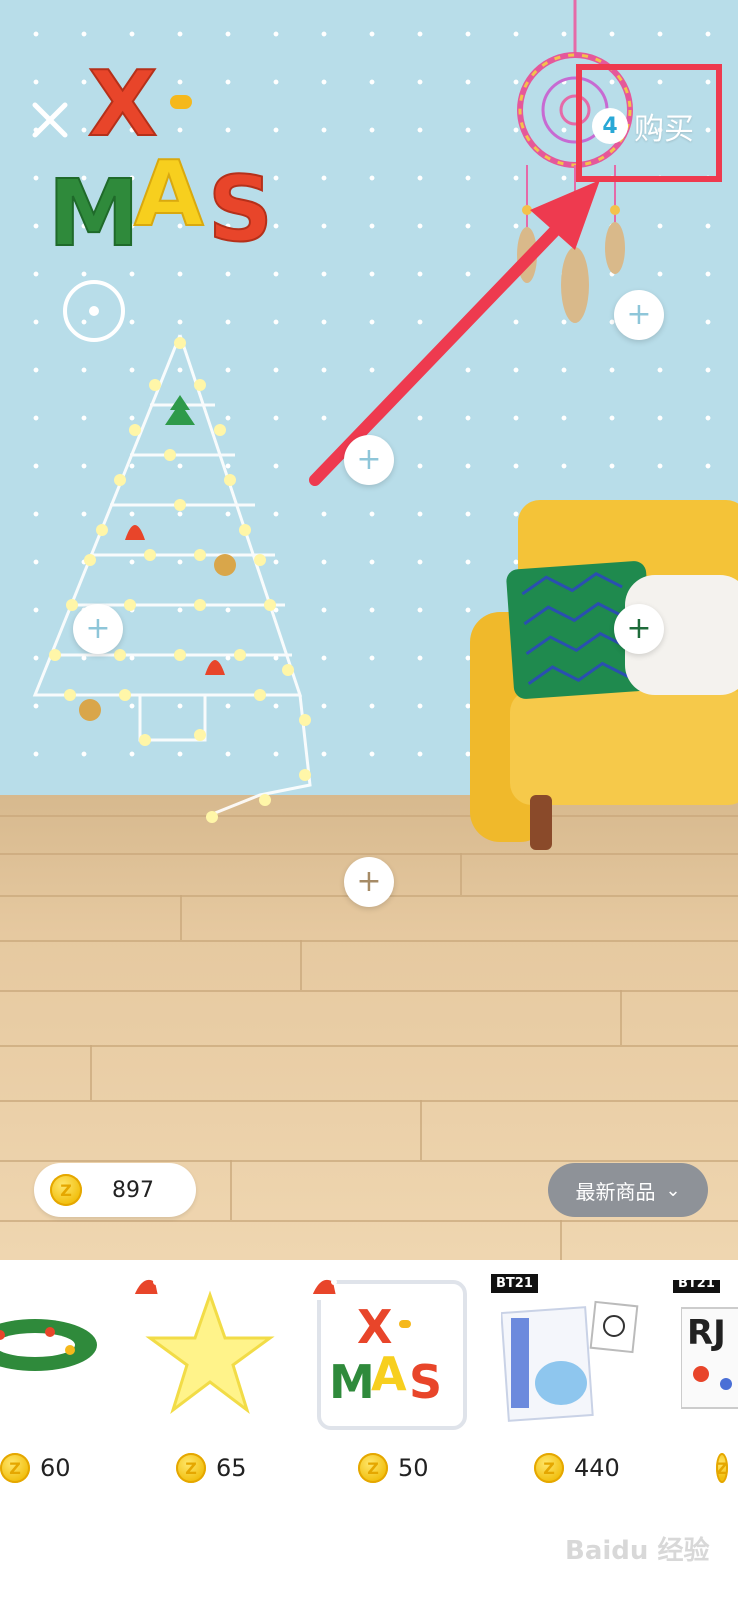 The width and height of the screenshot is (738, 1600). What do you see at coordinates (673, 1190) in the screenshot?
I see `chevron-down-icon: ⌄` at bounding box center [673, 1190].